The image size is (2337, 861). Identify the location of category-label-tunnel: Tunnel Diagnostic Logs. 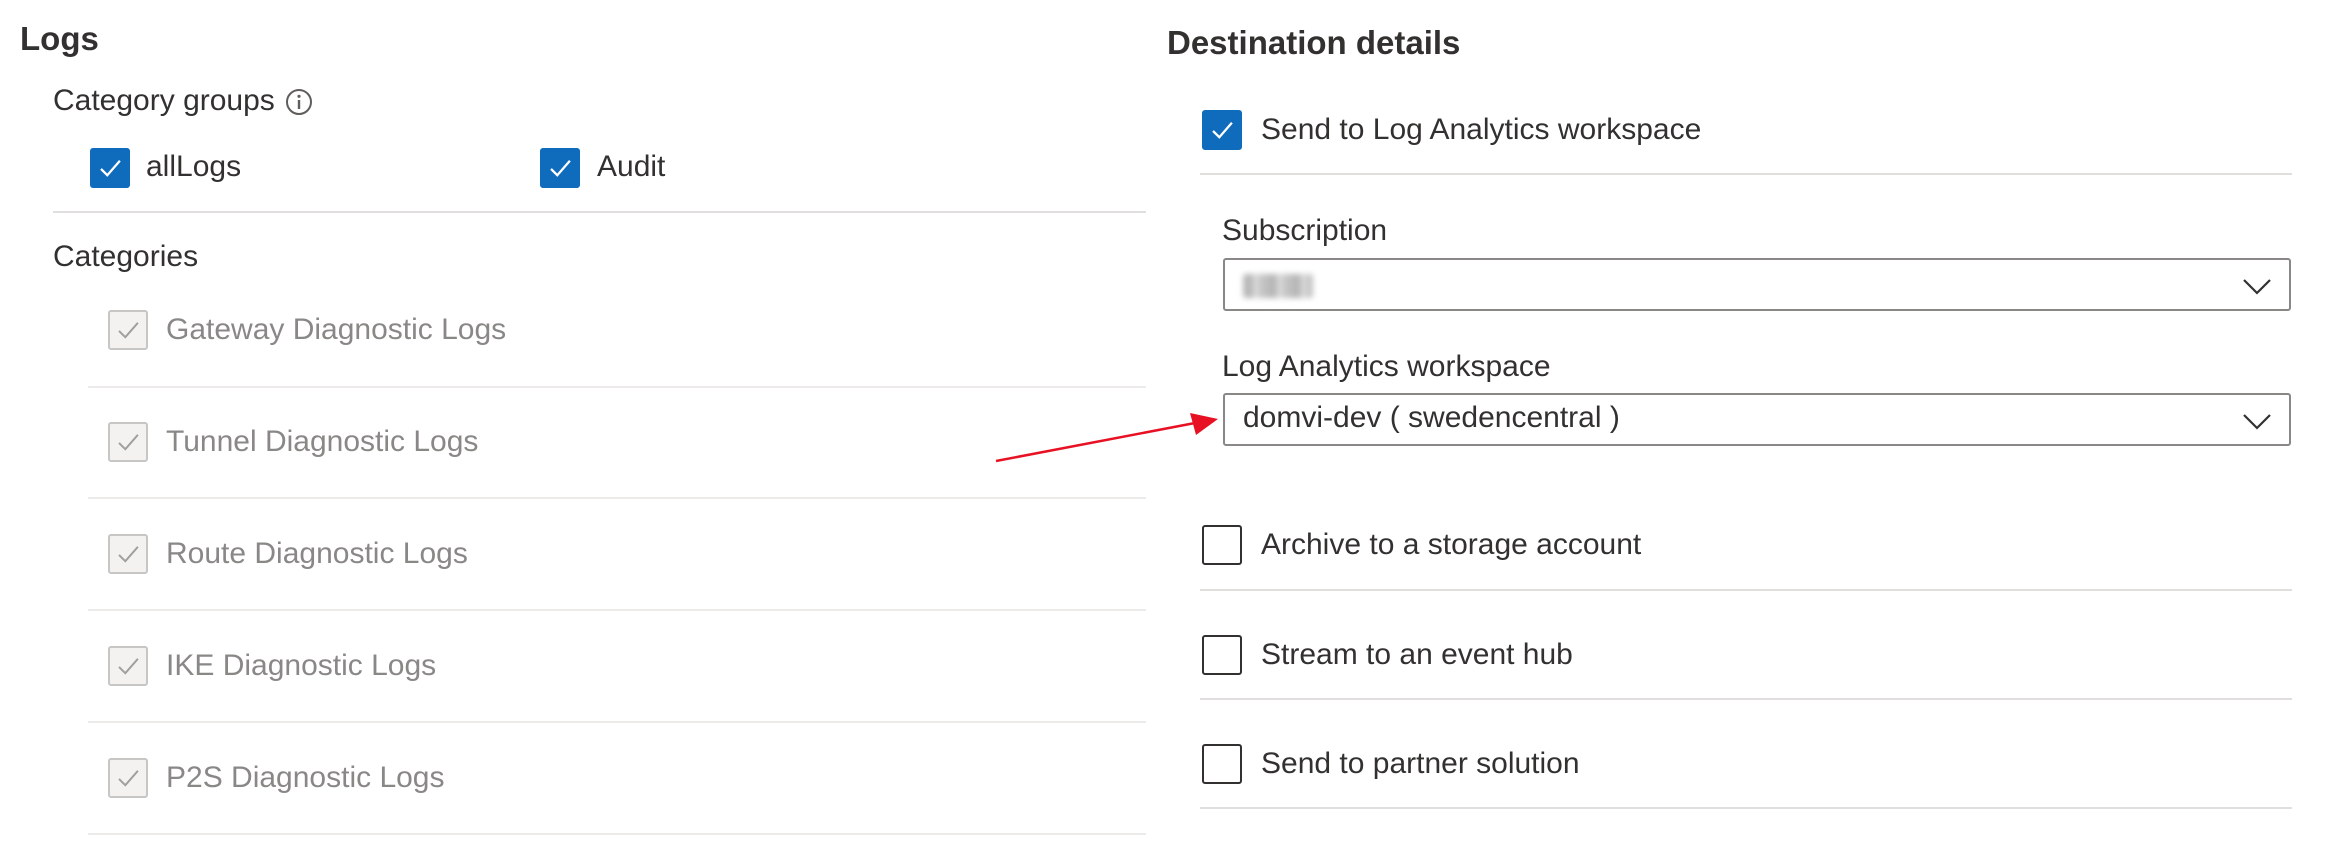
(322, 441).